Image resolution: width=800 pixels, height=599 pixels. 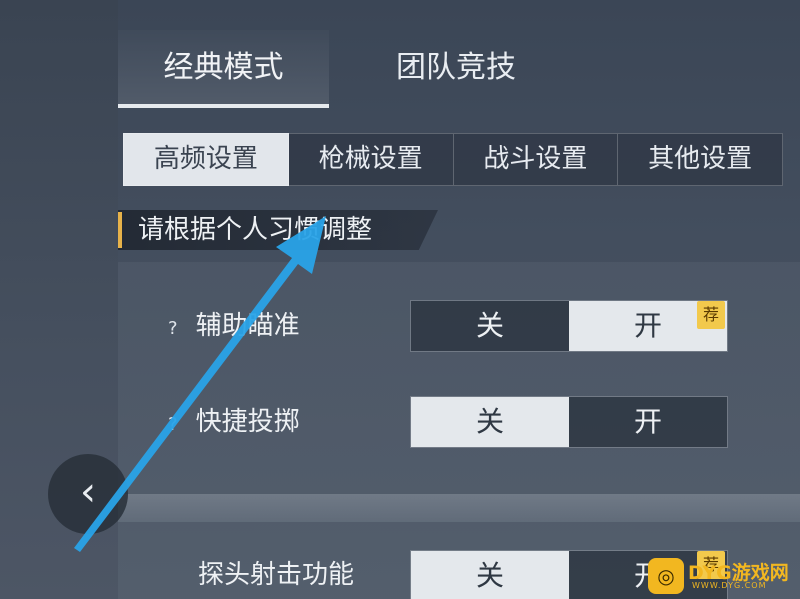 I want to click on quick-throw-on-option: 开, so click(x=648, y=422).